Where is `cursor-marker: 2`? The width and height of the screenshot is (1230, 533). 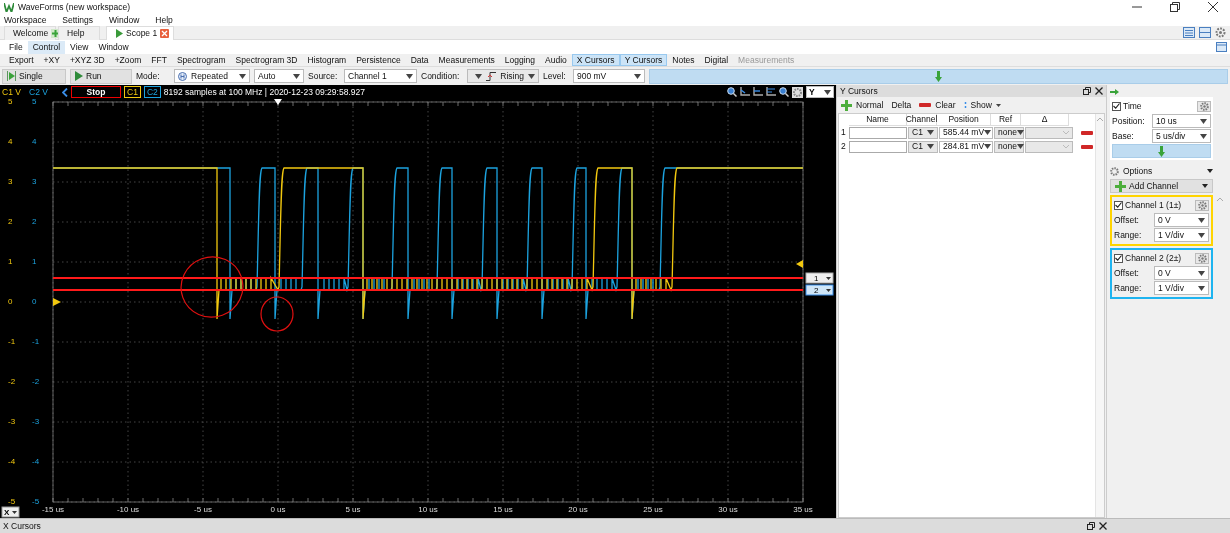 cursor-marker: 2 is located at coordinates (819, 290).